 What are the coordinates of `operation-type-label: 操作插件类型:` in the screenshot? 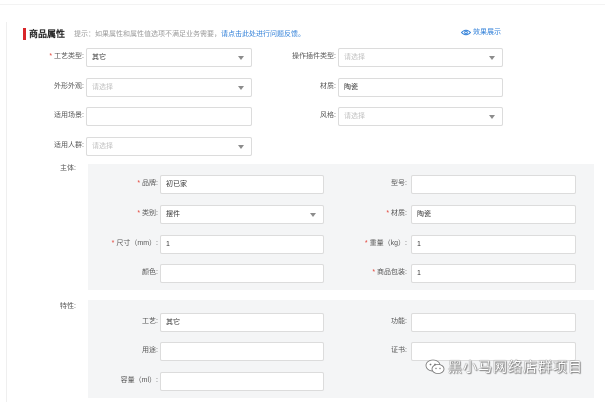 It's located at (314, 56).